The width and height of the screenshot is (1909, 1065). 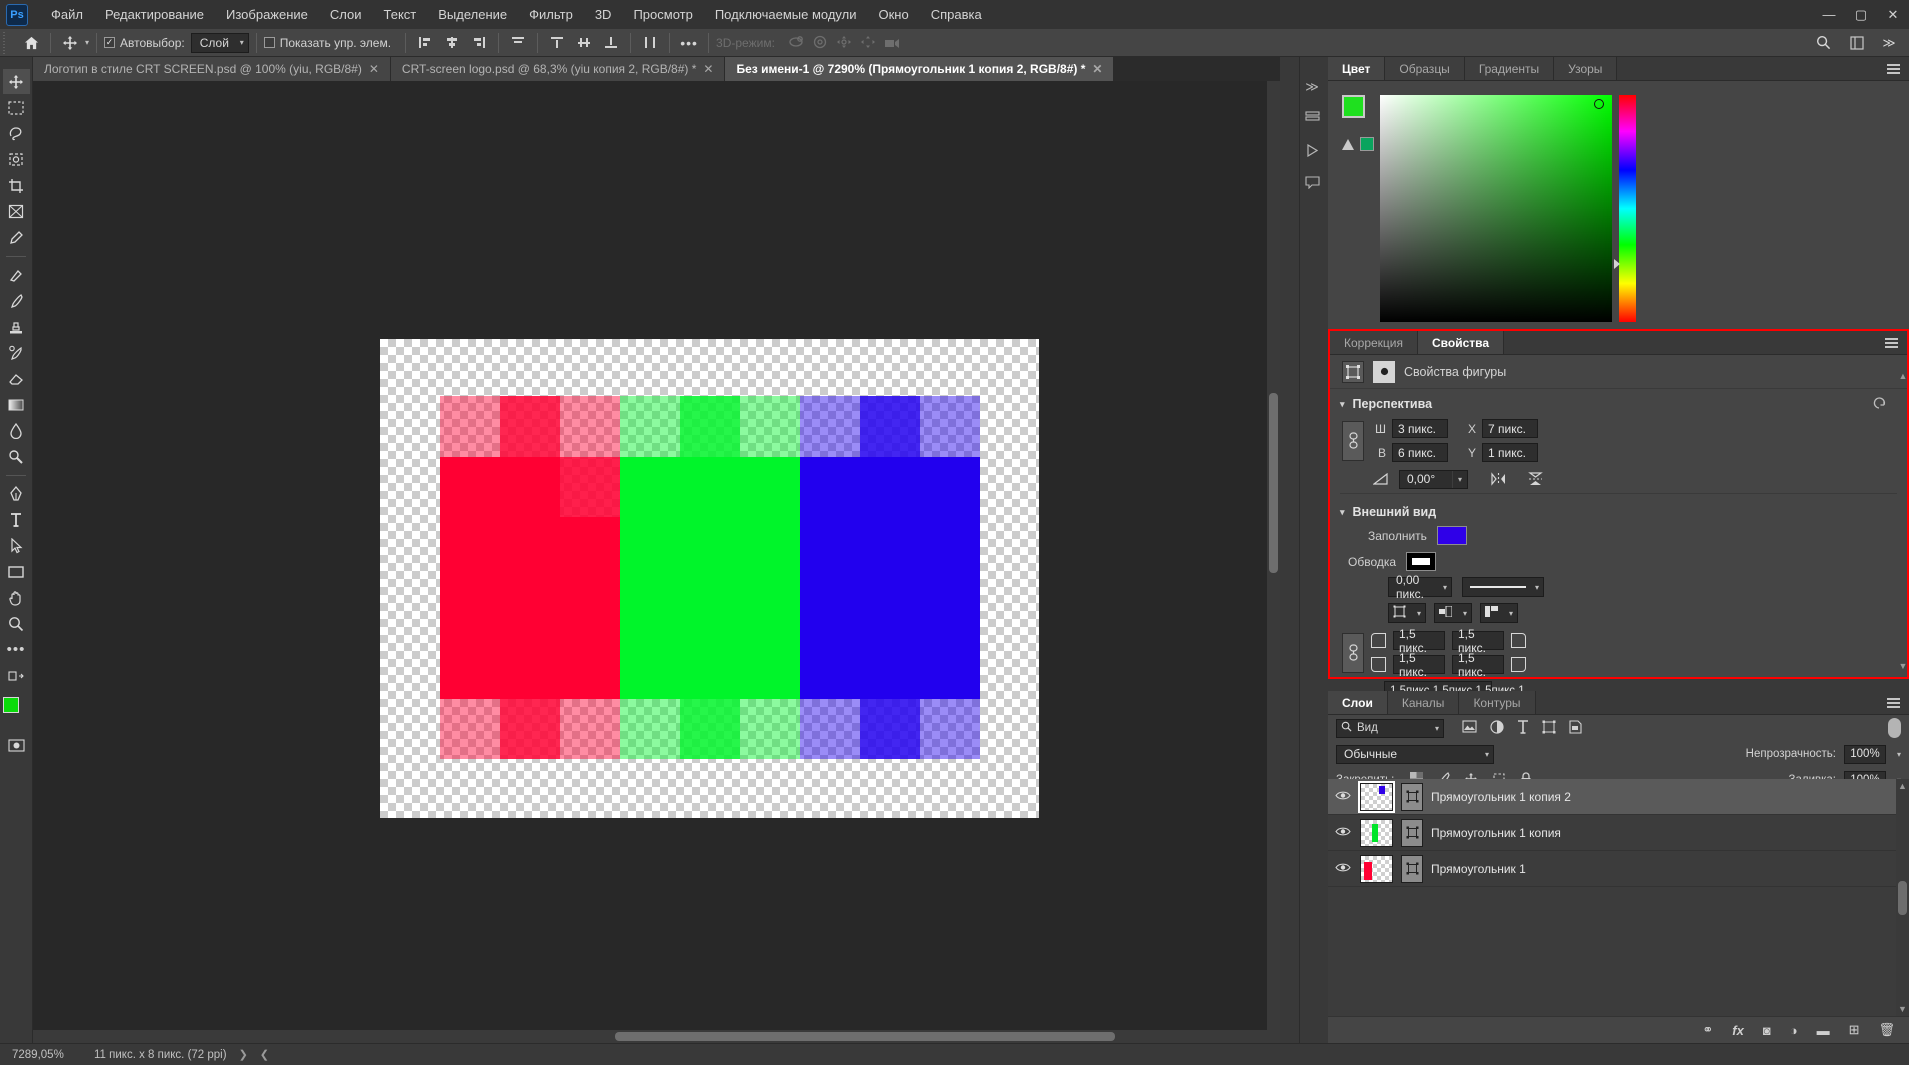 What do you see at coordinates (1503, 587) in the screenshot?
I see `stroke-style-select: ▾` at bounding box center [1503, 587].